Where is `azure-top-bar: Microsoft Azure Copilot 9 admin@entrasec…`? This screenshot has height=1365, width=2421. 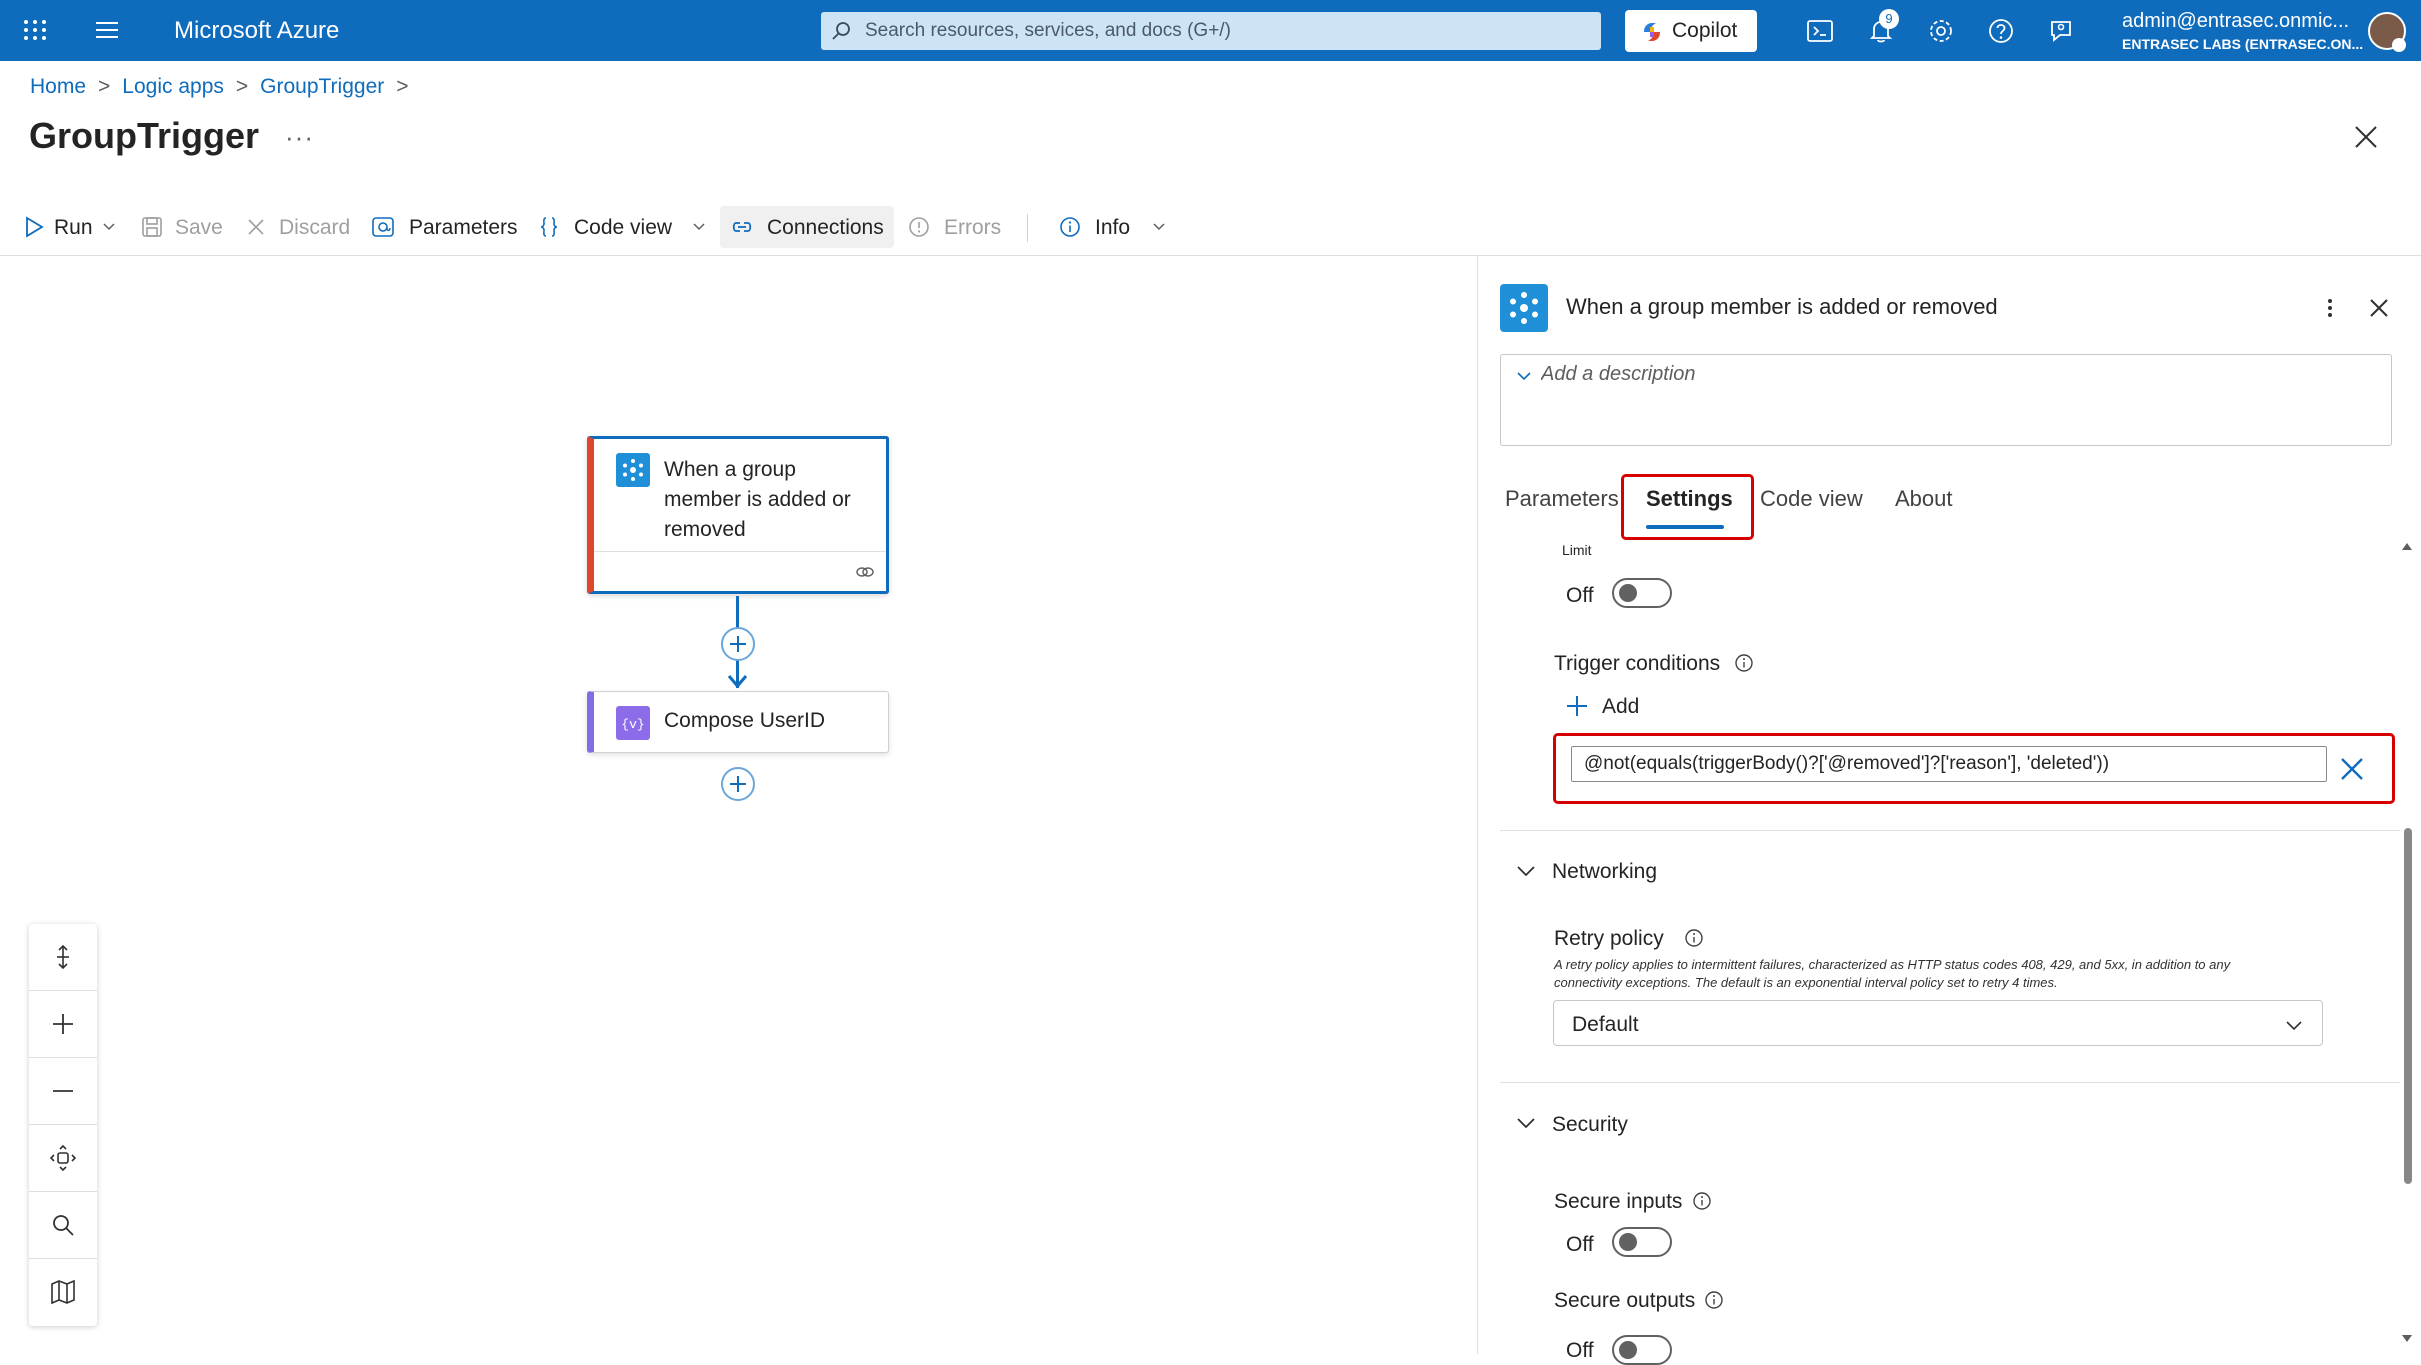 azure-top-bar: Microsoft Azure Copilot 9 admin@entrasec… is located at coordinates (1210, 30).